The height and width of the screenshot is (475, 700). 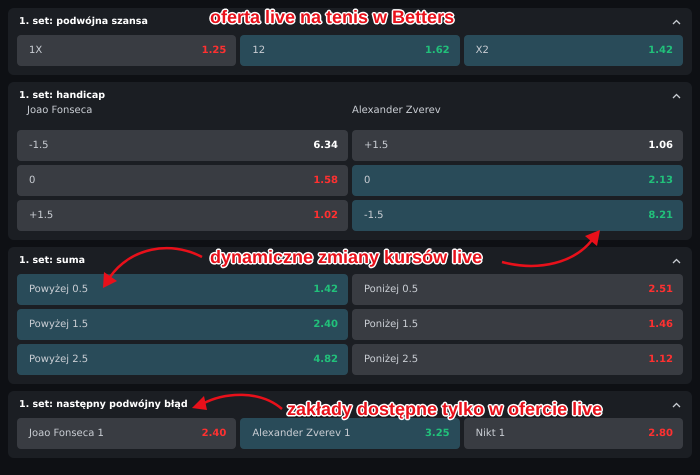 What do you see at coordinates (52, 260) in the screenshot?
I see `market-title: 1. set: suma` at bounding box center [52, 260].